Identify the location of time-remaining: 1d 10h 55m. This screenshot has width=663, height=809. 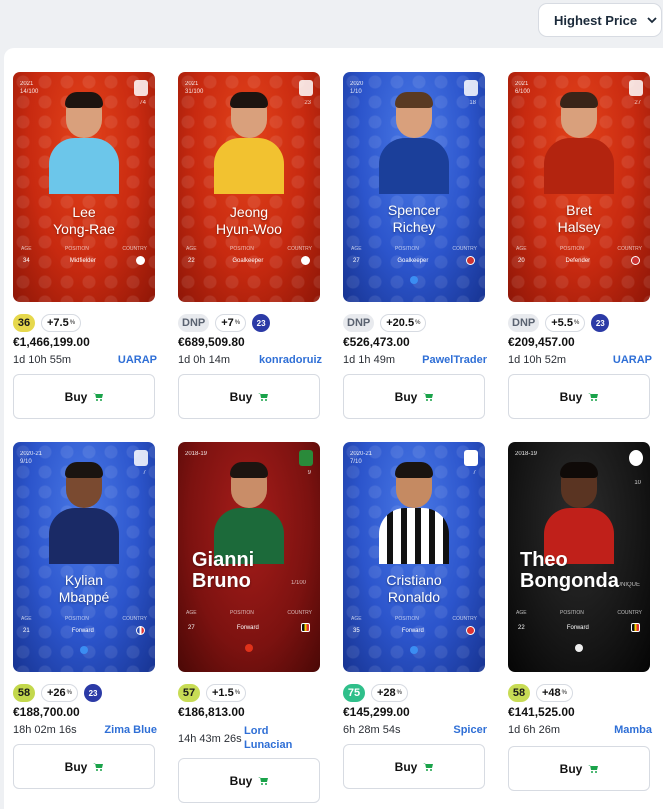
(42, 360).